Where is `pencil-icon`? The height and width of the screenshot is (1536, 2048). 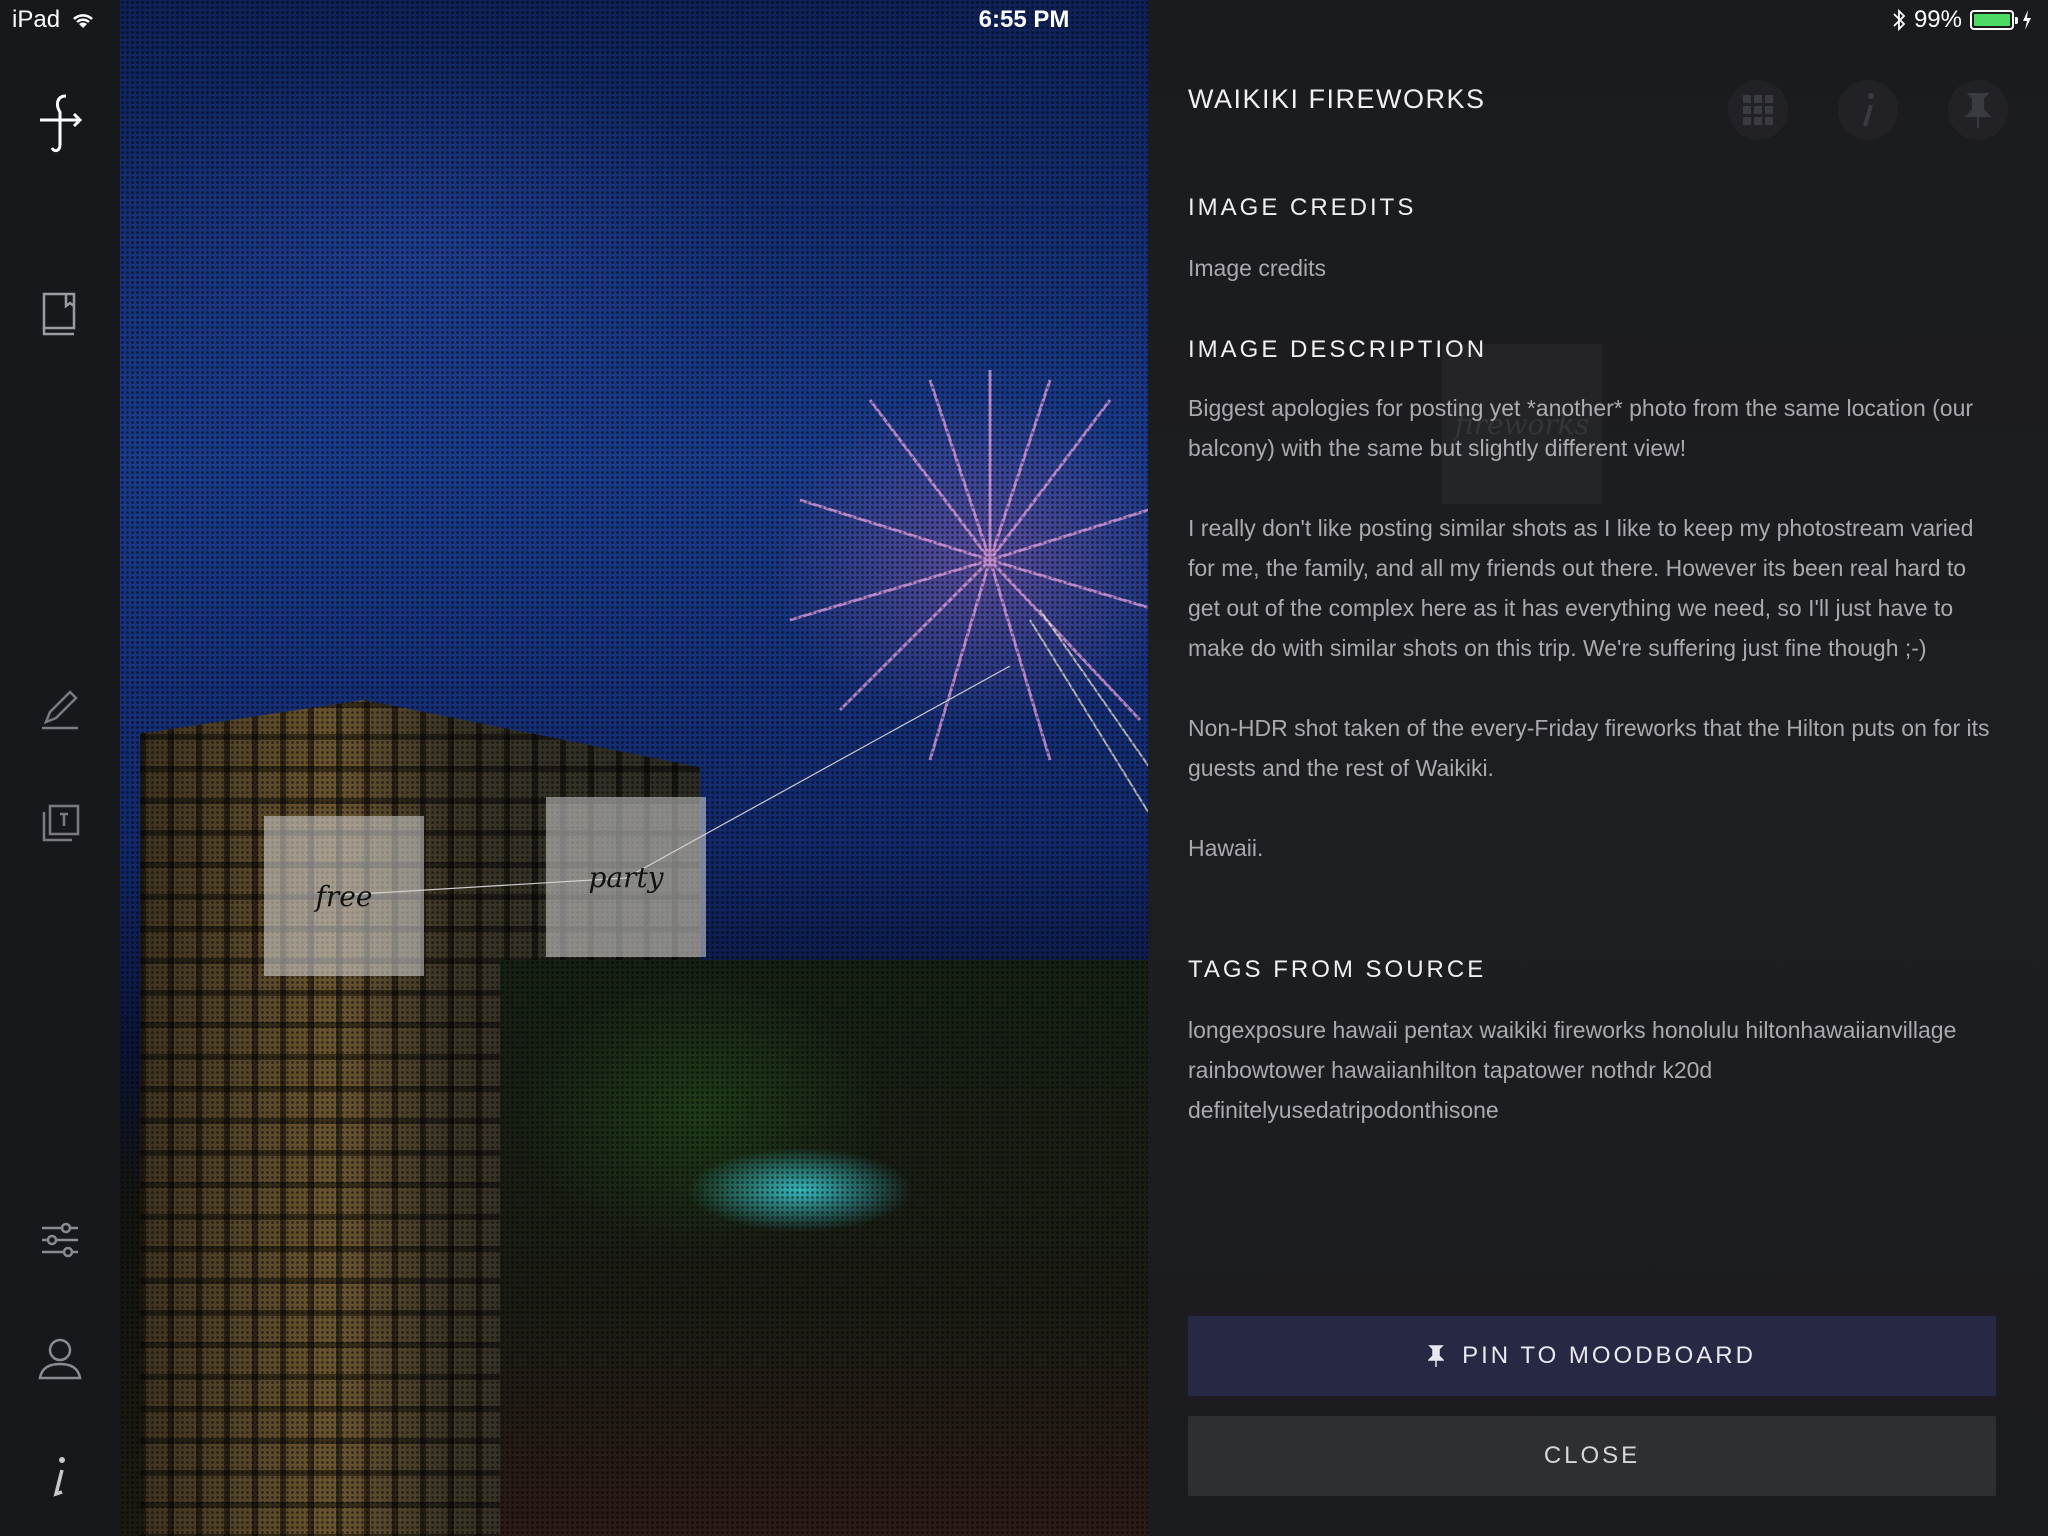 pencil-icon is located at coordinates (60, 708).